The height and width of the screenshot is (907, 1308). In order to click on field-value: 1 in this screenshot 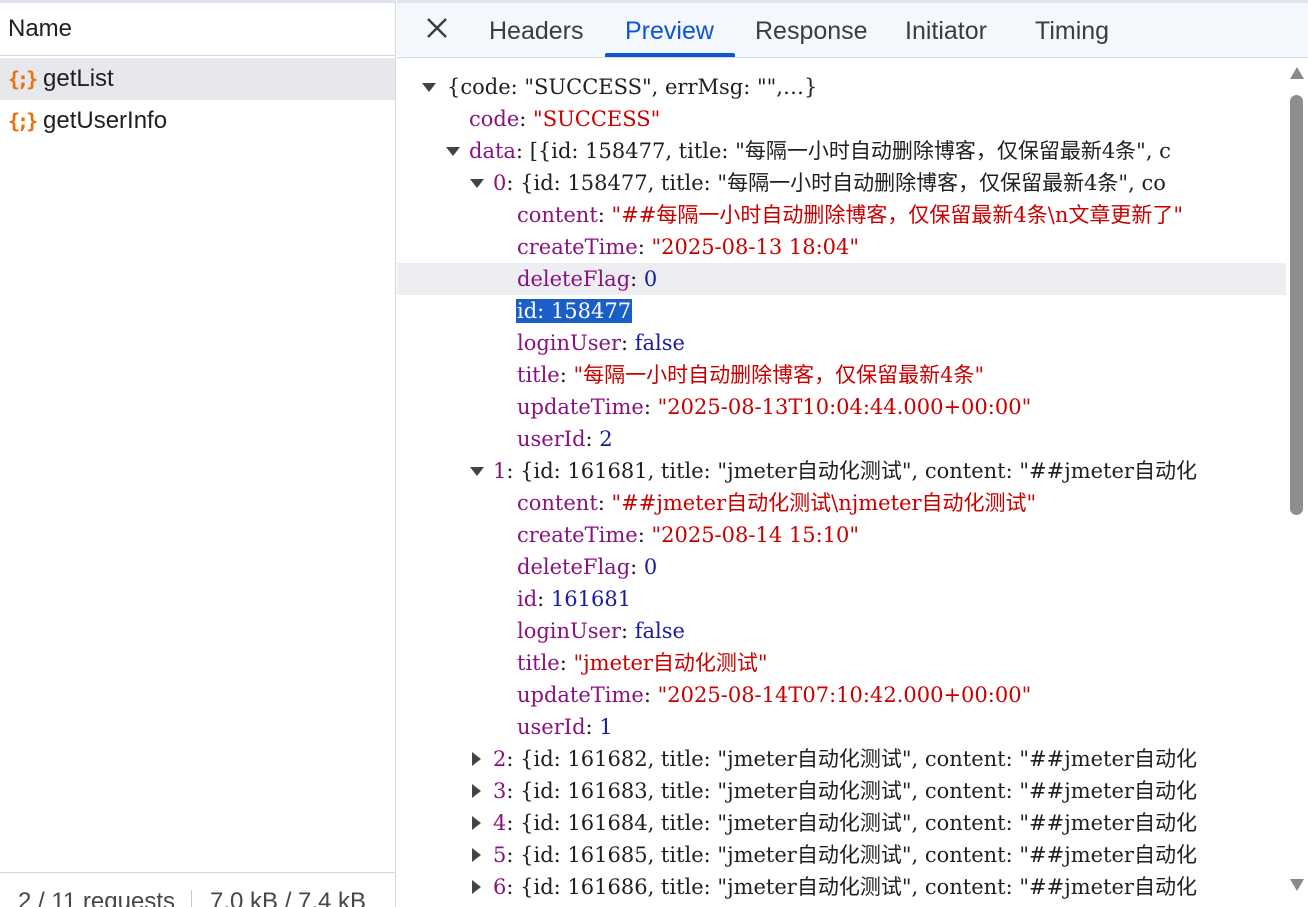, I will do `click(606, 727)`.